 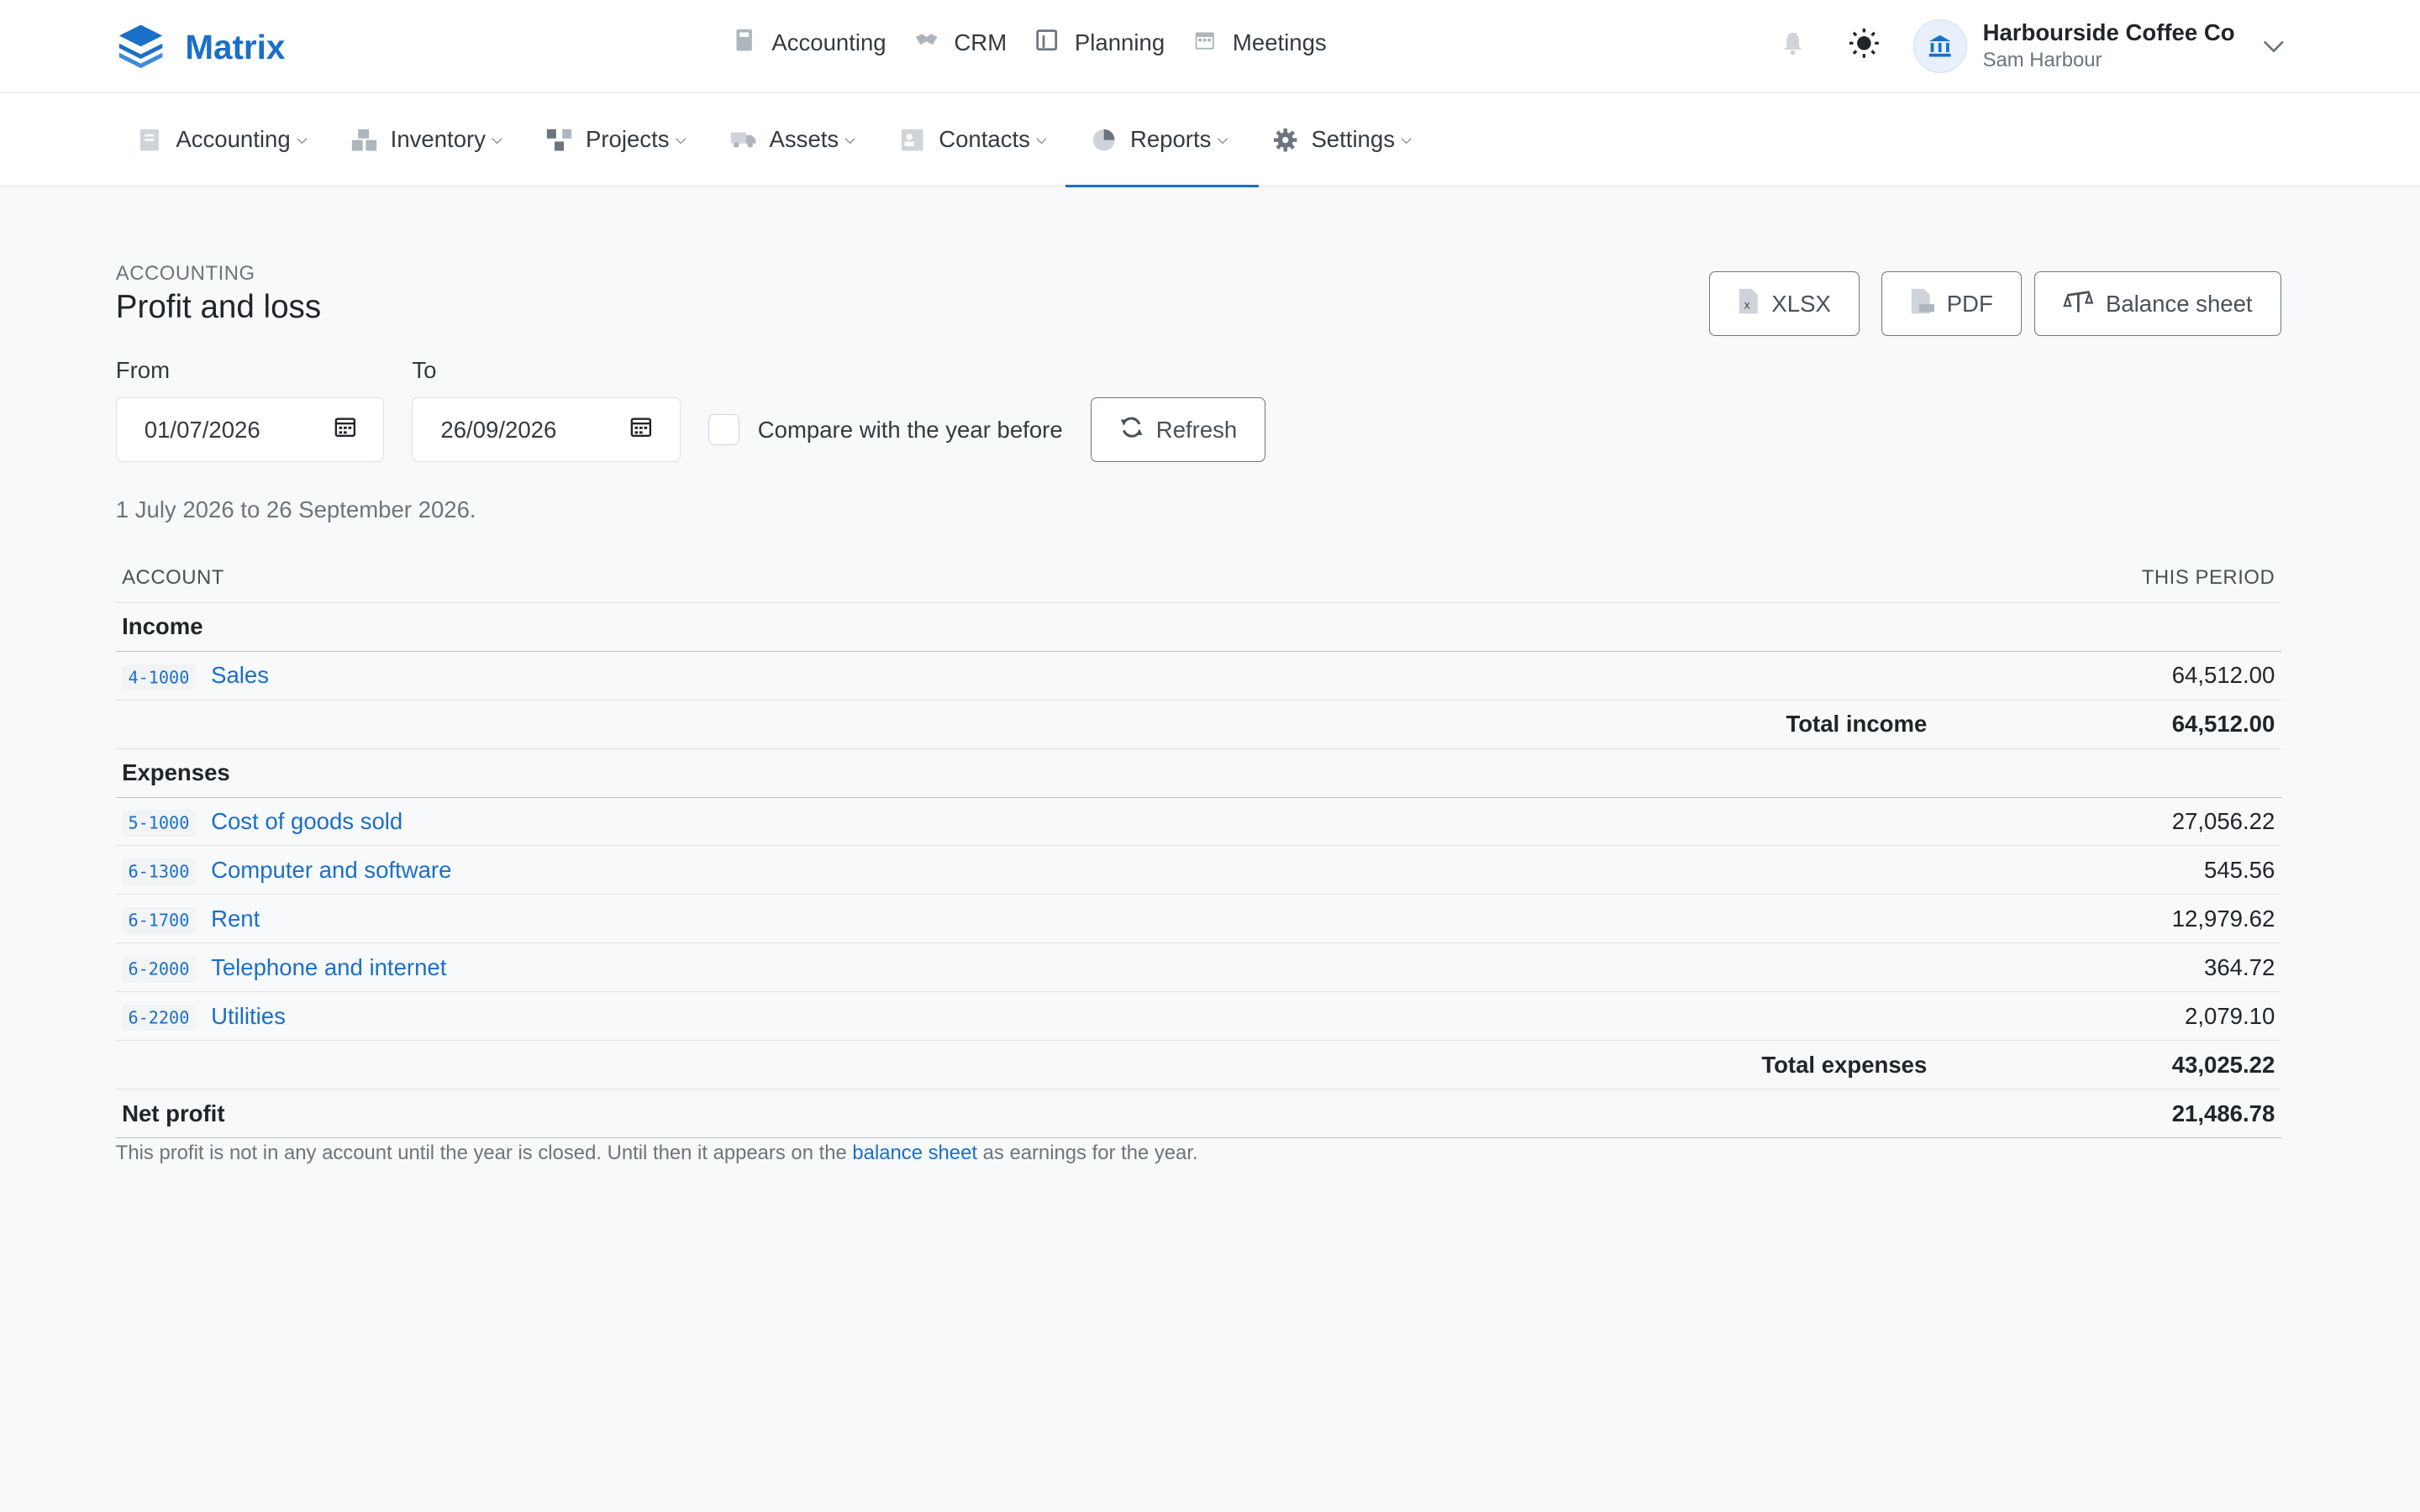 What do you see at coordinates (1196, 429) in the screenshot?
I see `button-label: Refresh` at bounding box center [1196, 429].